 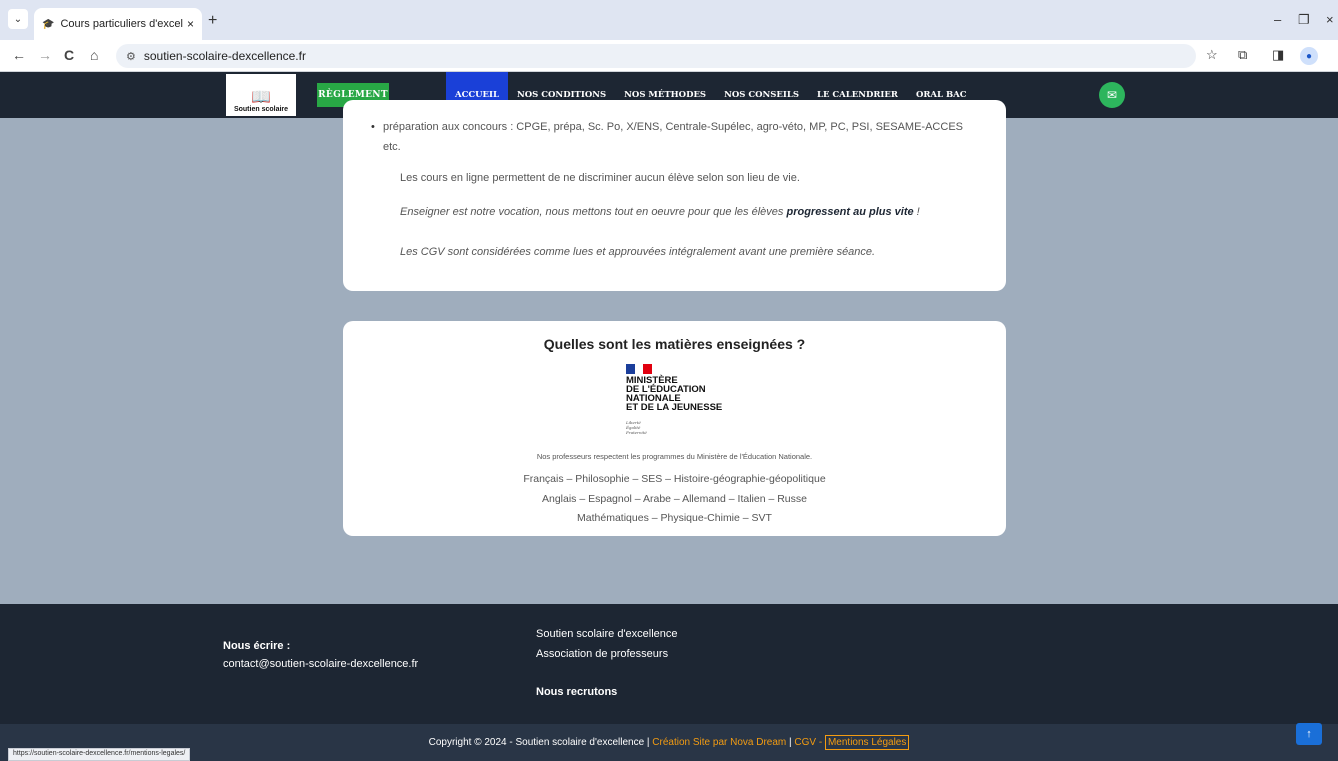 I want to click on recruit-link: Nous recrutons, so click(x=576, y=692).